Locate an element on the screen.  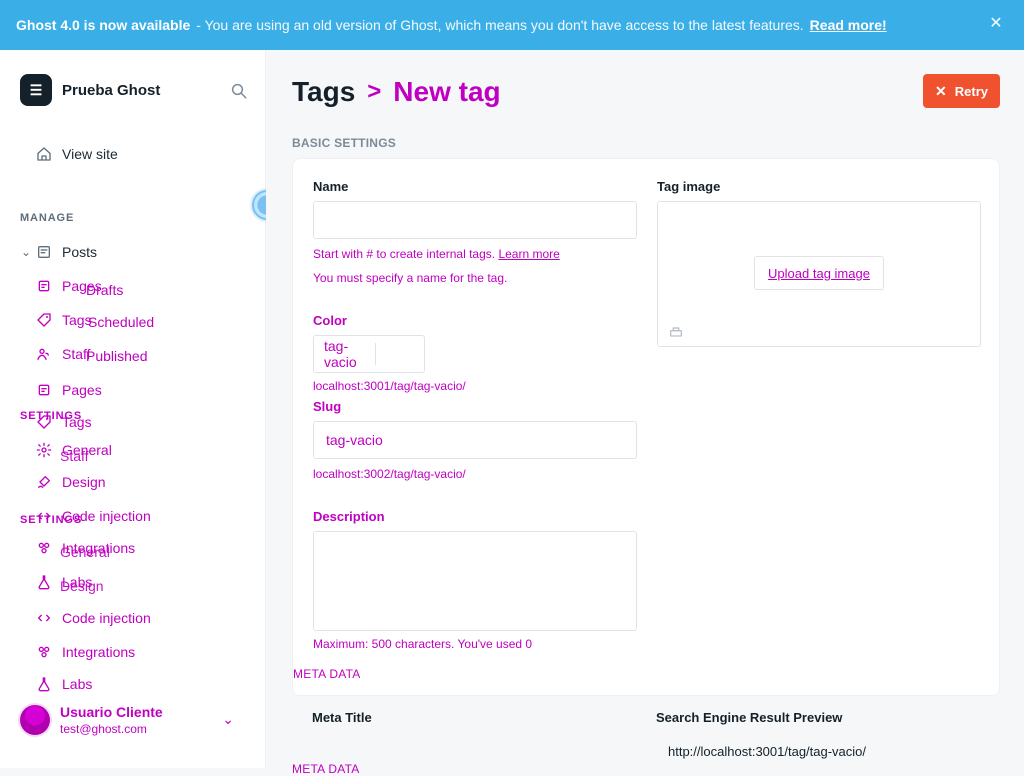
brand-badge: ☰ is located at coordinates (36, 90).